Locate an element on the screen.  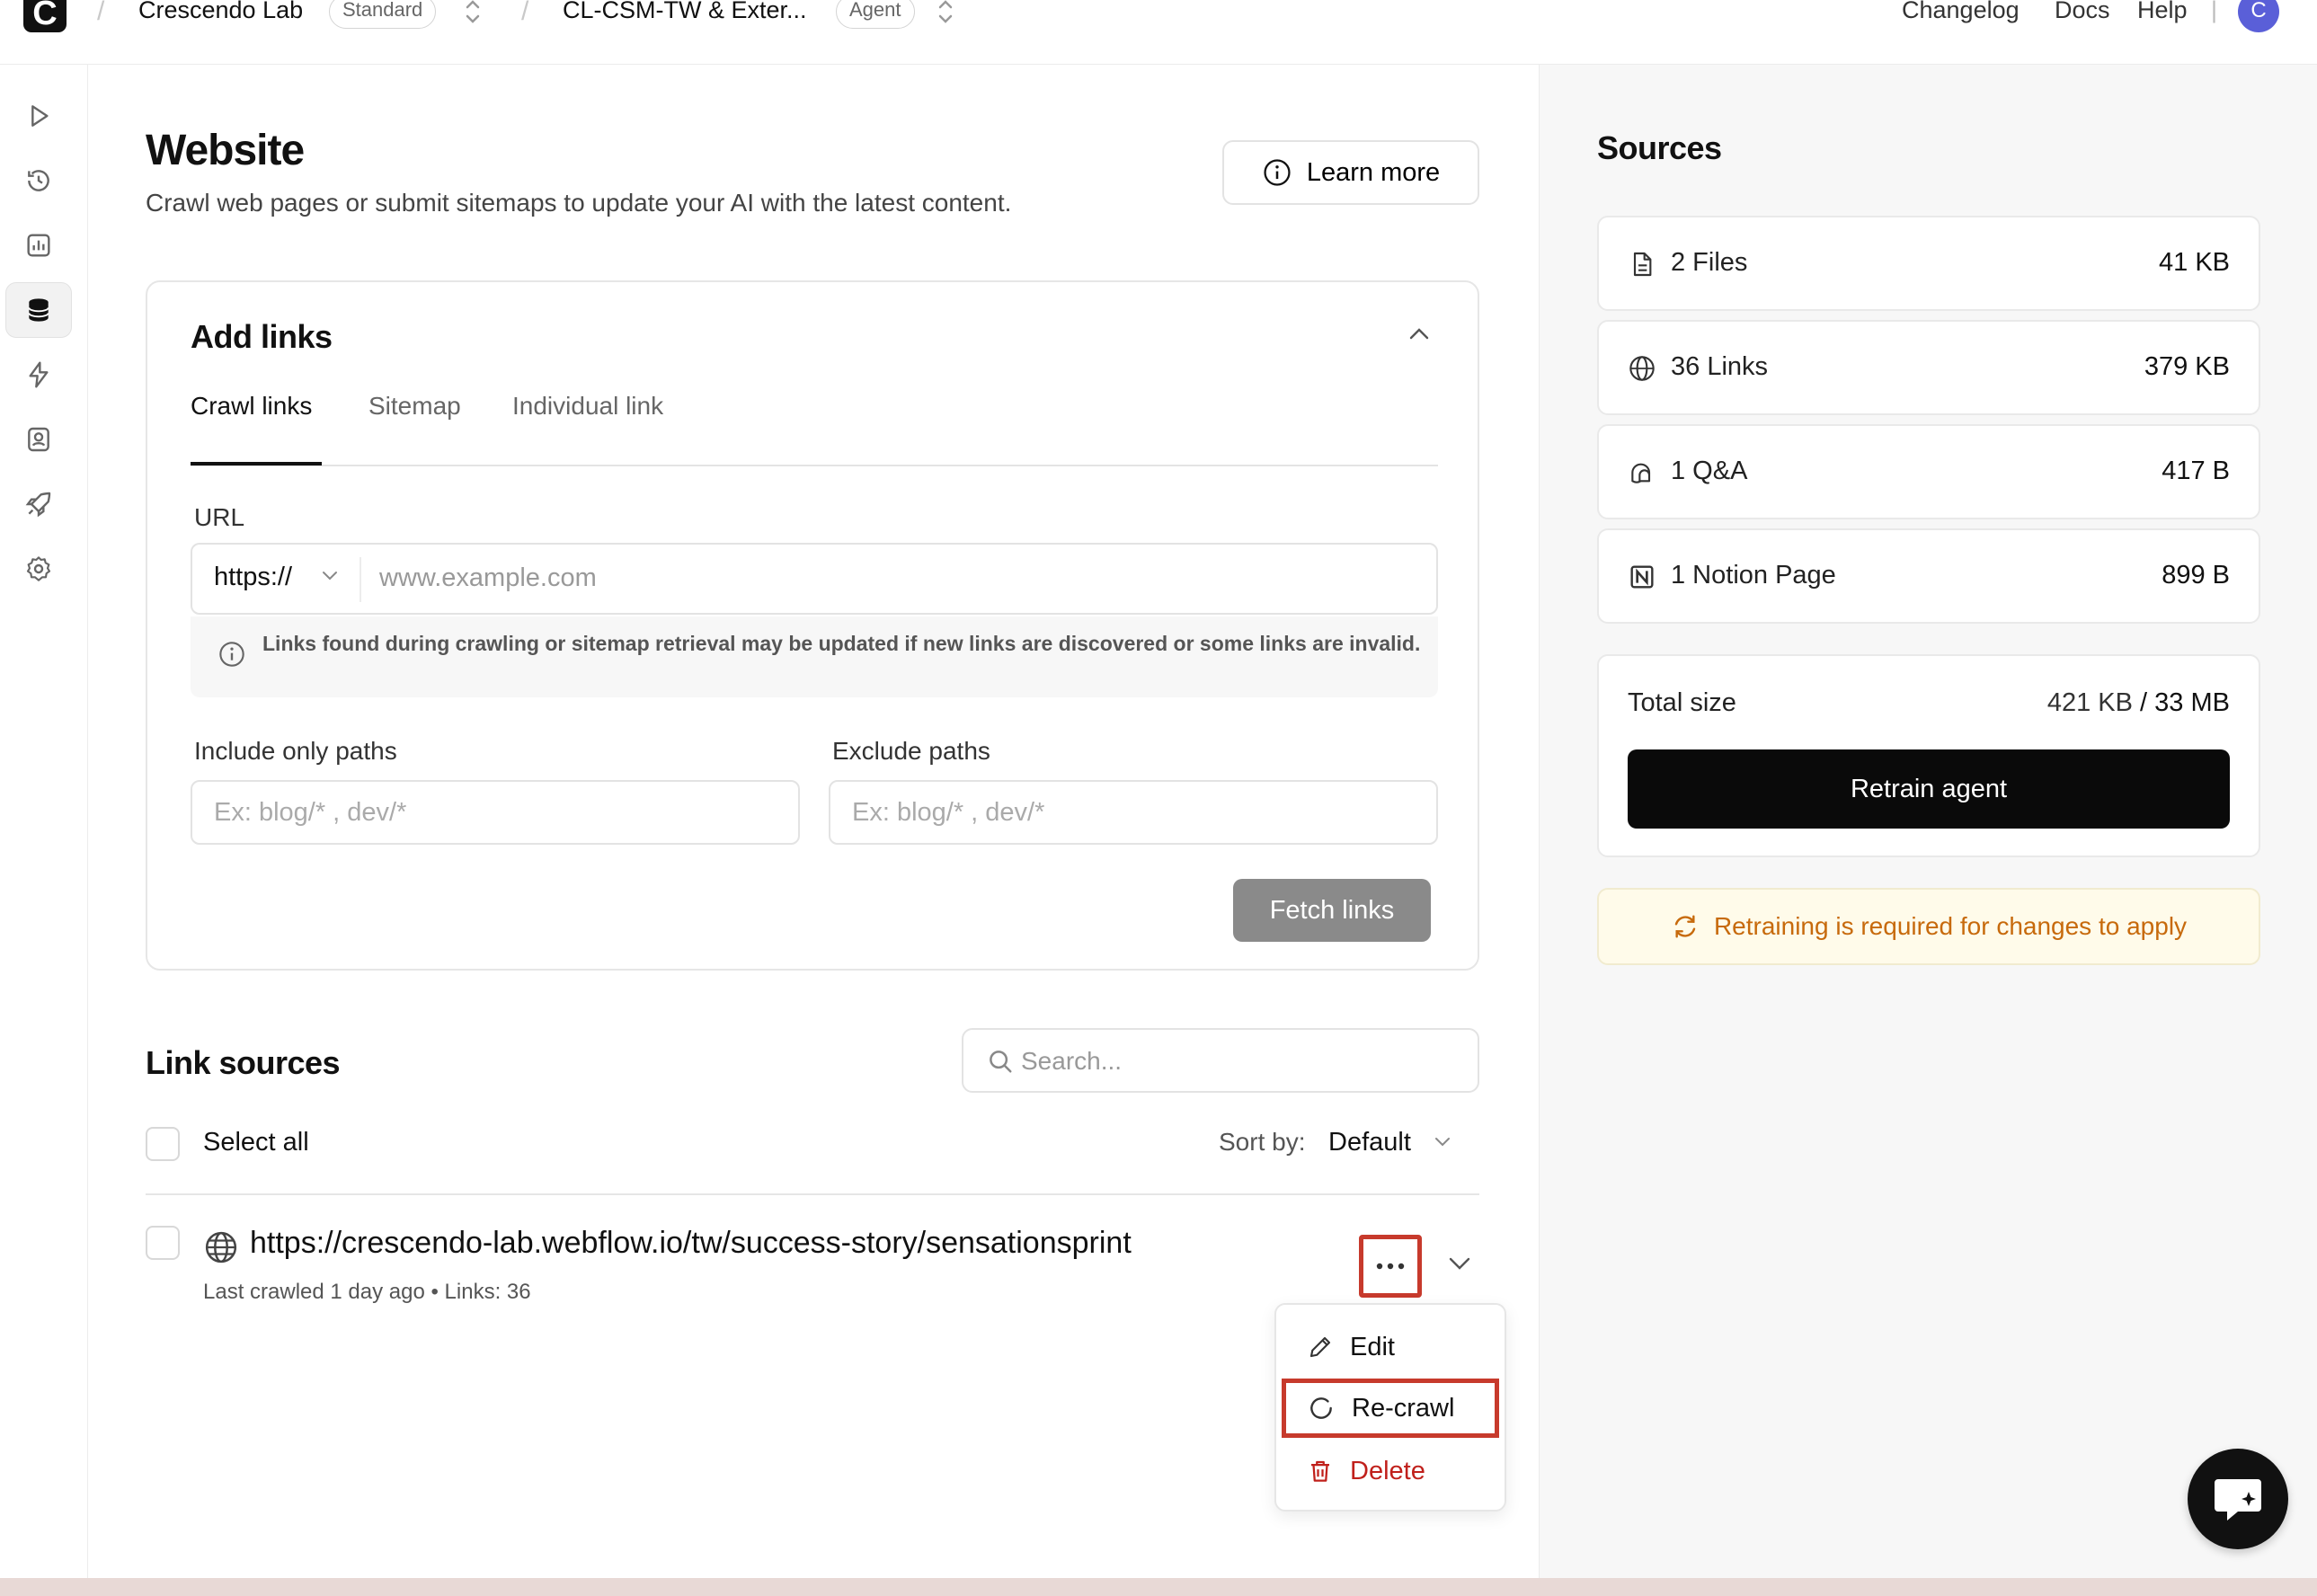
menu-item-recrawl: Re-crawl is located at coordinates (1390, 1408).